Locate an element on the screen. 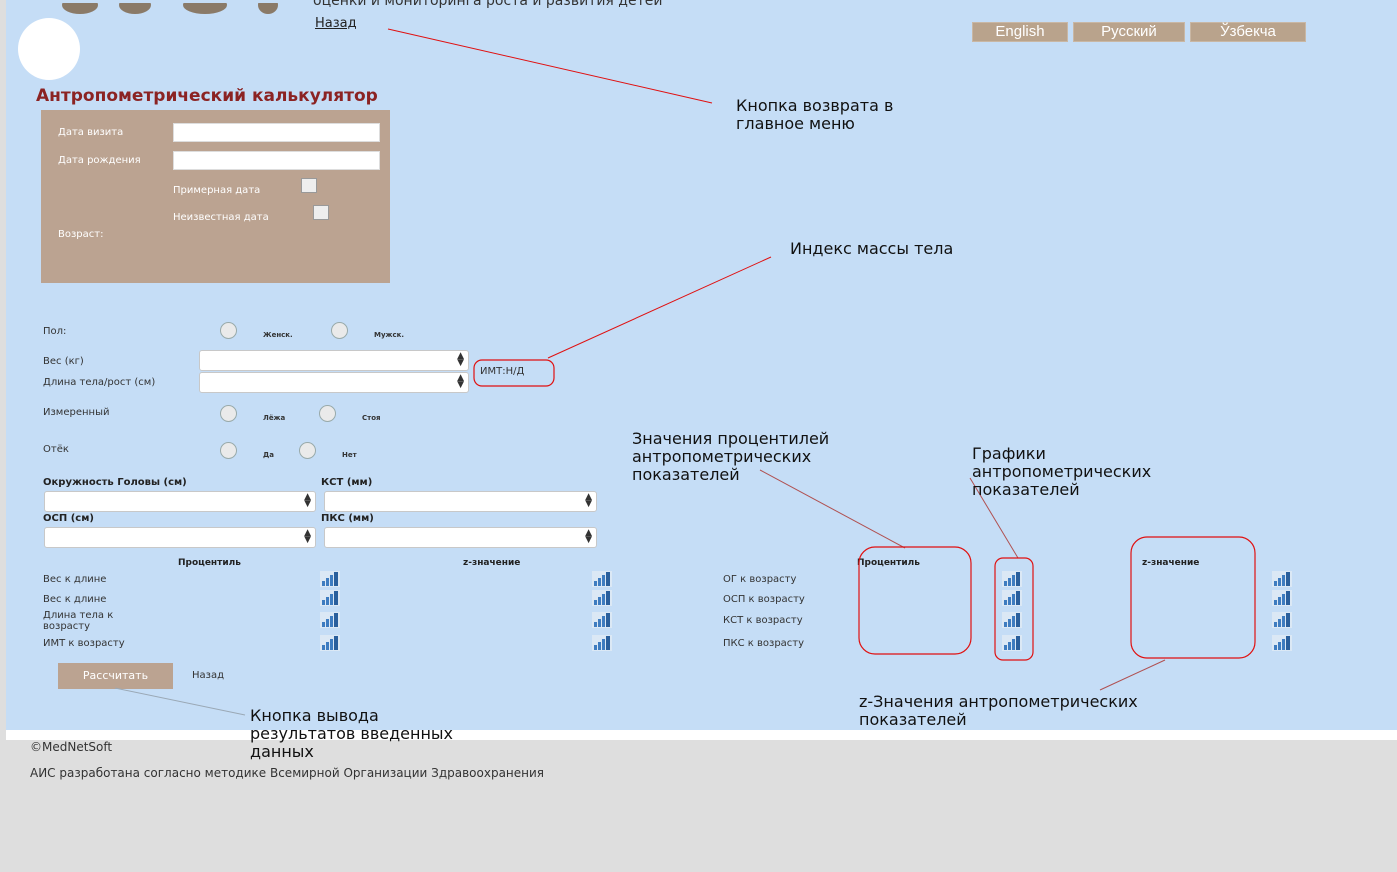  annotation-line: главное меню is located at coordinates (795, 123).